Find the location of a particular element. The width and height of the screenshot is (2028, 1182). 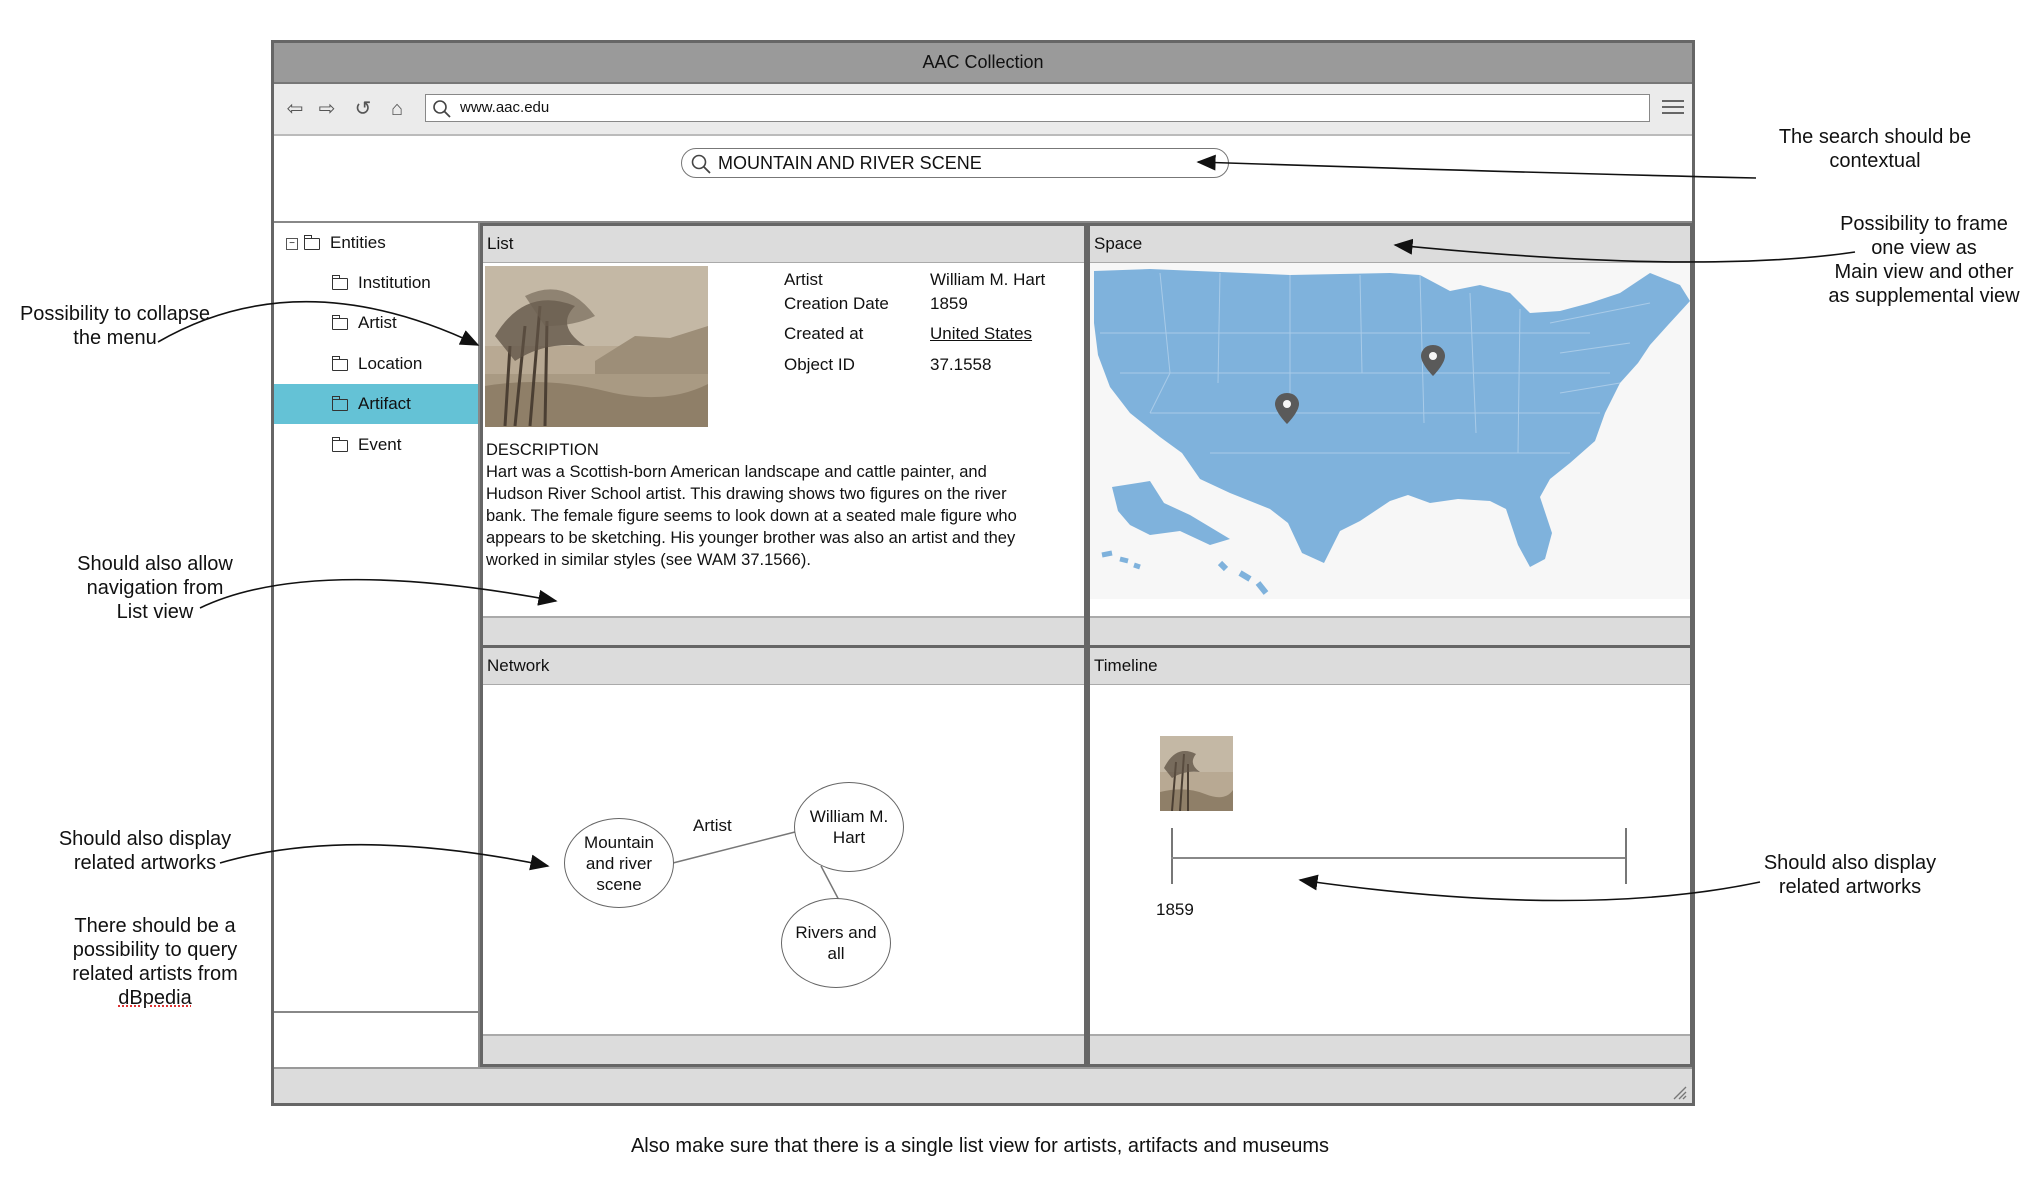

annotation-line: Possibility to collapse is located at coordinates (115, 314).